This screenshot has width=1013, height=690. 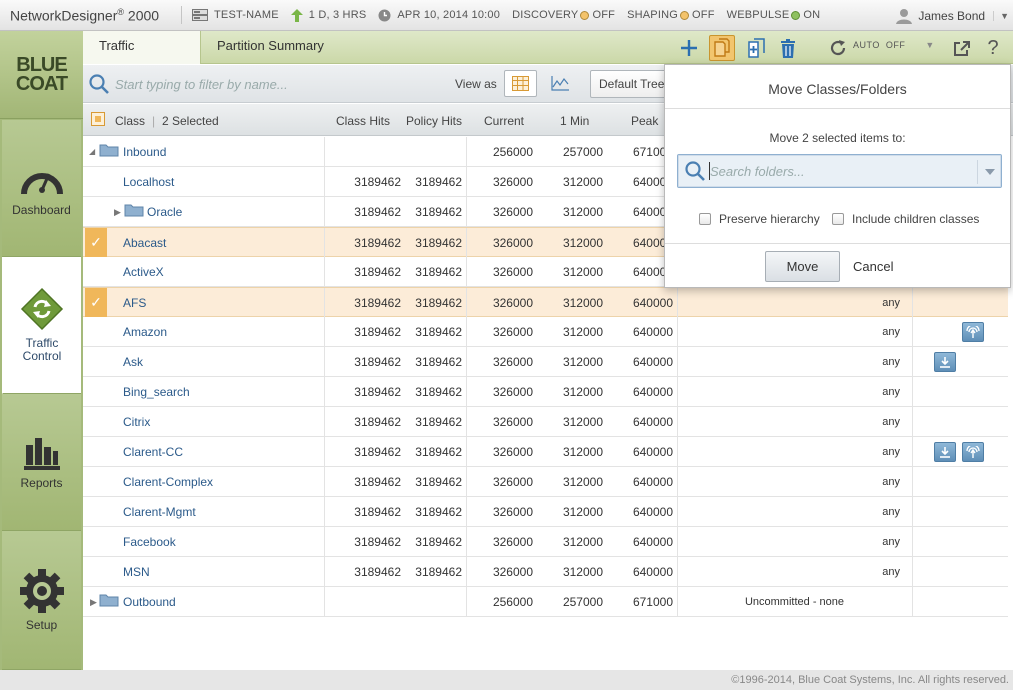 What do you see at coordinates (563, 15) in the screenshot?
I see `discovery-status: DISCOVERY OFF` at bounding box center [563, 15].